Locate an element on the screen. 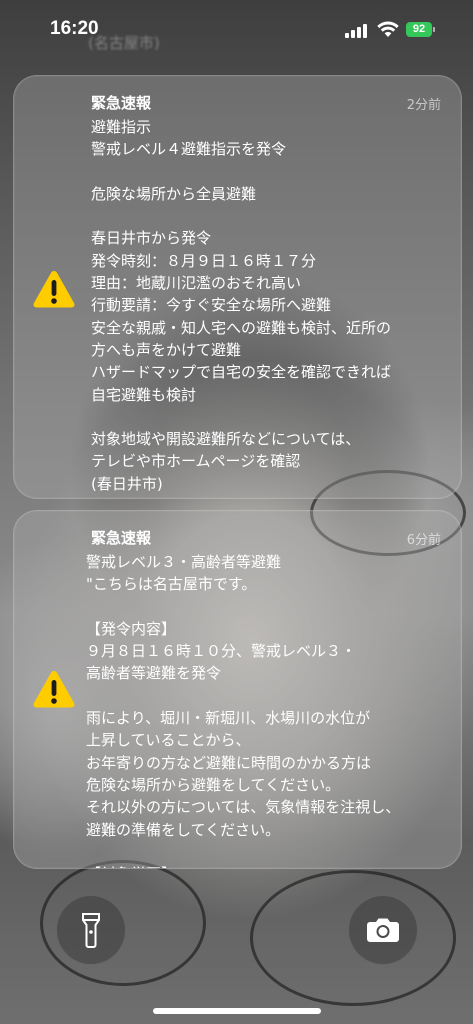  notification-time: 6分前 is located at coordinates (423, 540).